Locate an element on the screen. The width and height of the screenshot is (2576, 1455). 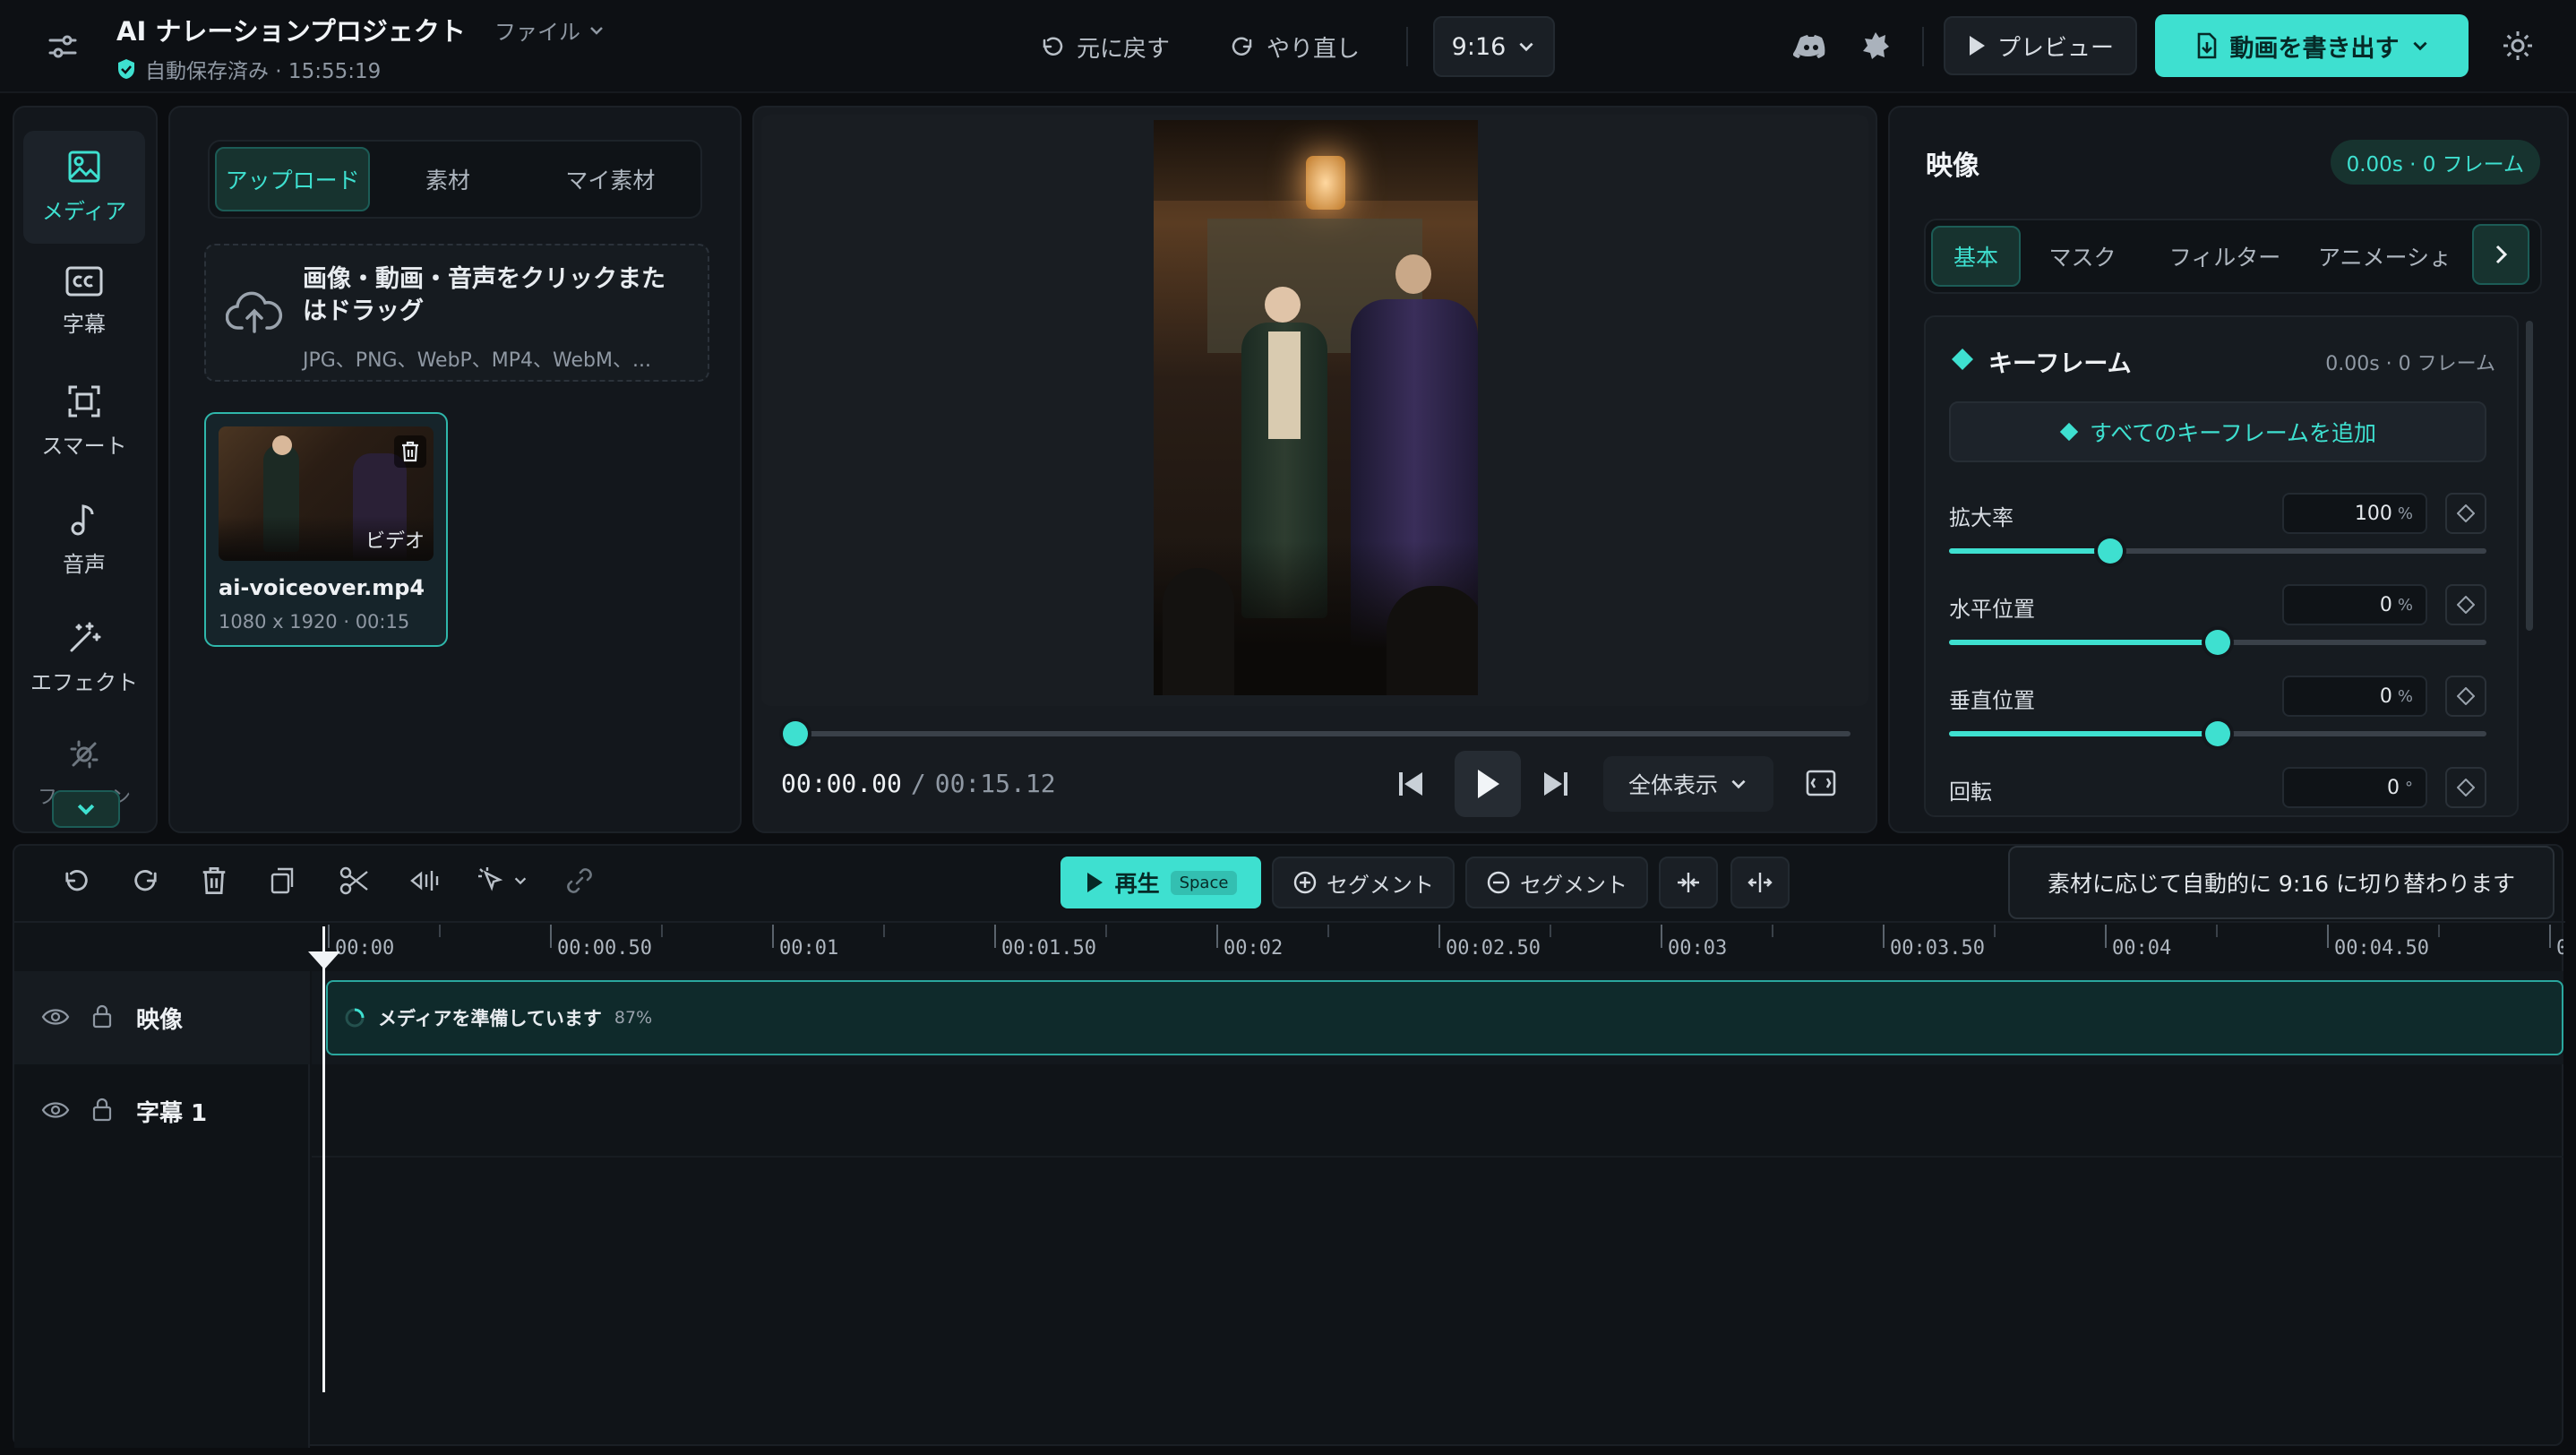
aspect-tooltip: 素材に応じて自動的に 9:16 に切り替わります is located at coordinates (2281, 882).